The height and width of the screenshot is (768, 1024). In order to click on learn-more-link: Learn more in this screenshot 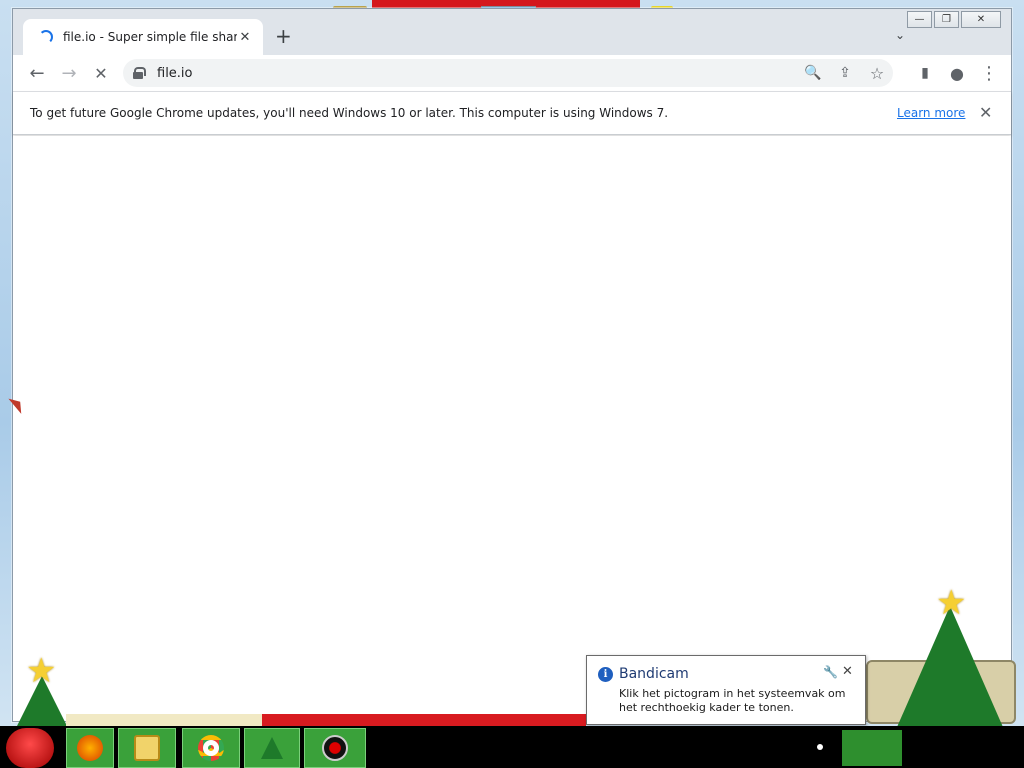, I will do `click(931, 113)`.